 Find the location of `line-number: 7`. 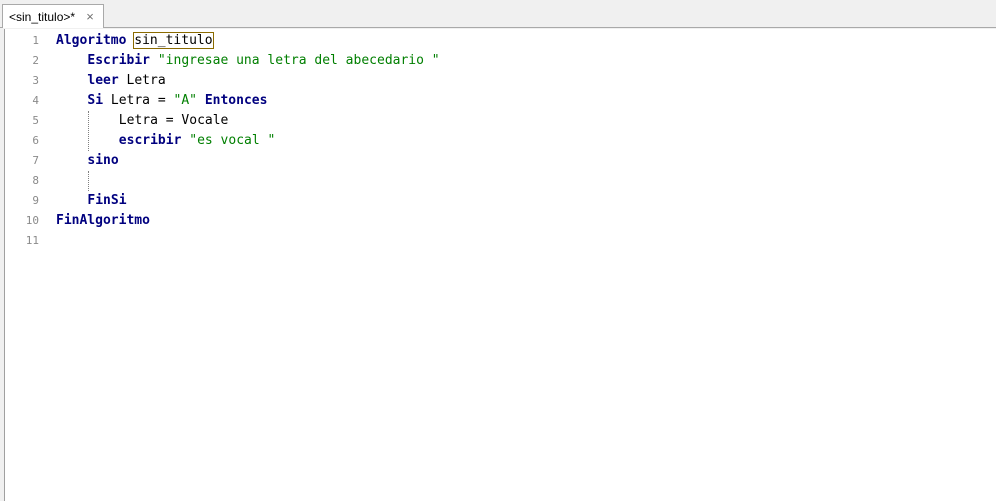

line-number: 7 is located at coordinates (35, 160).